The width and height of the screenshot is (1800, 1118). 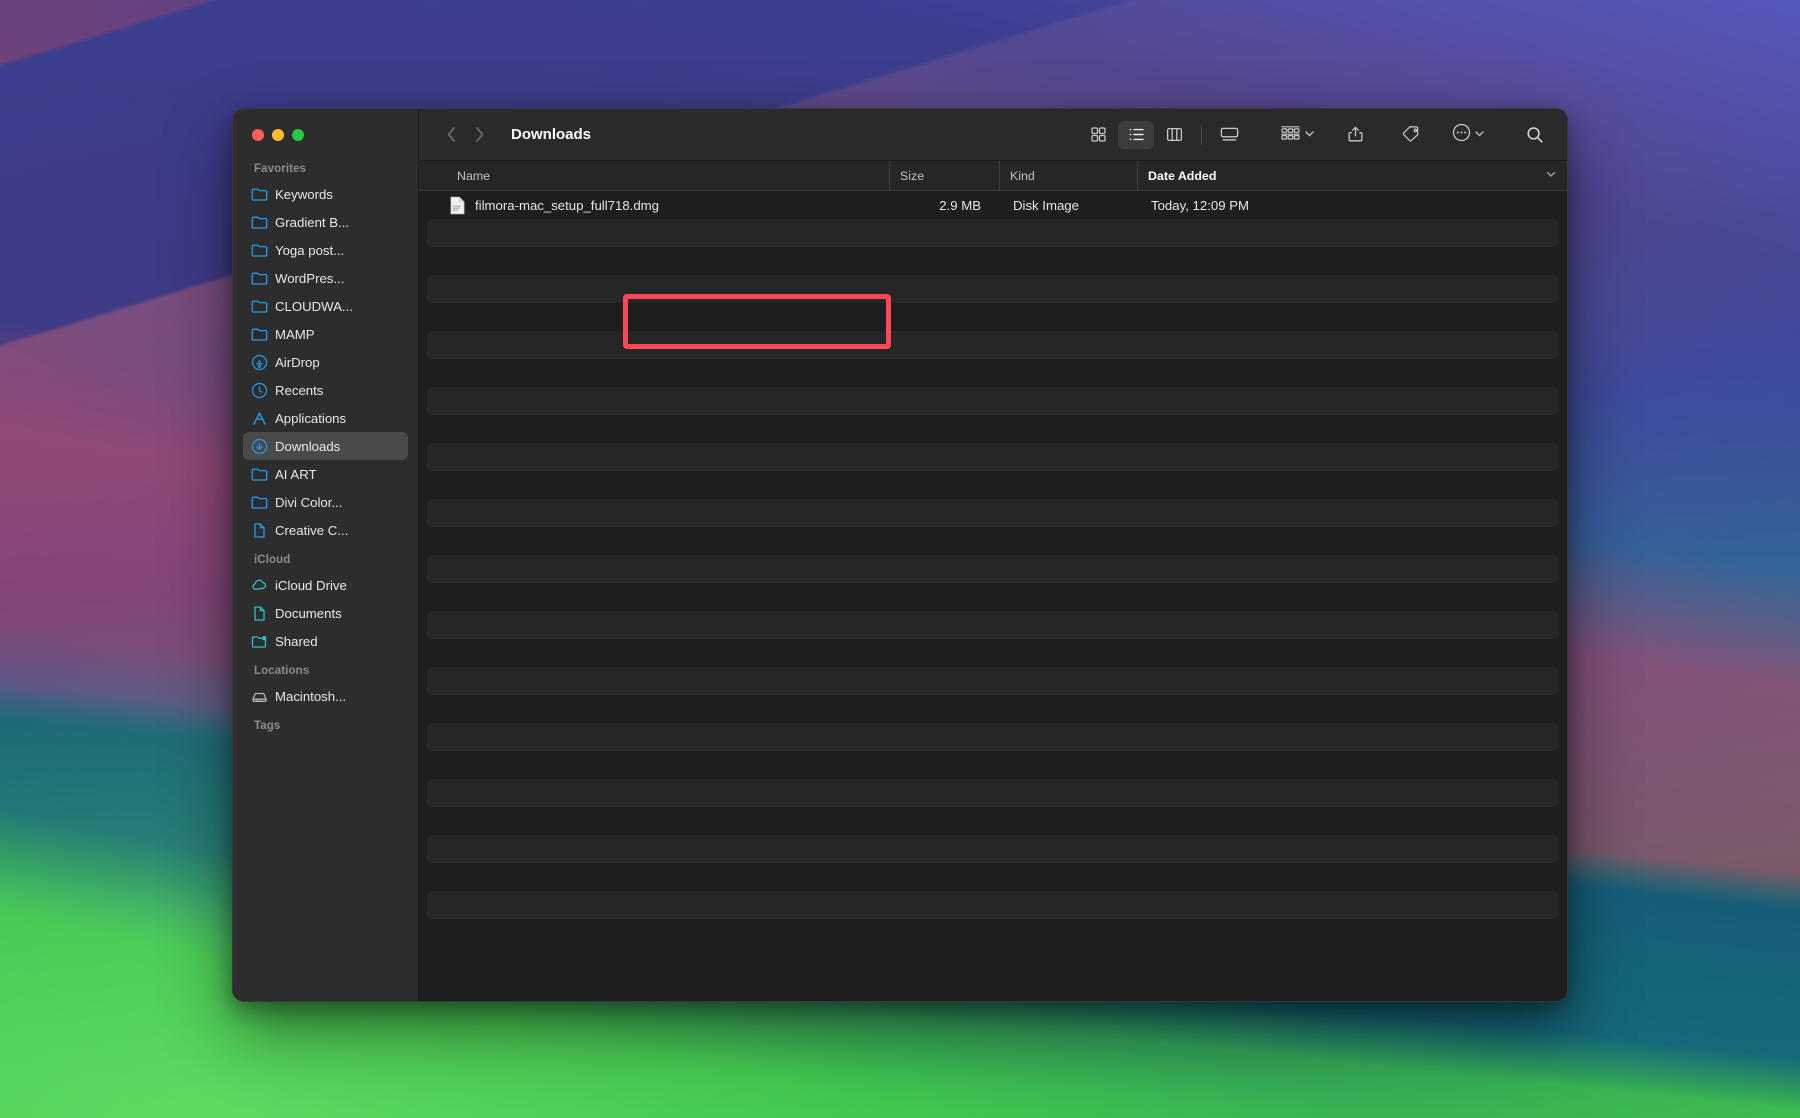 I want to click on back-button, so click(x=451, y=135).